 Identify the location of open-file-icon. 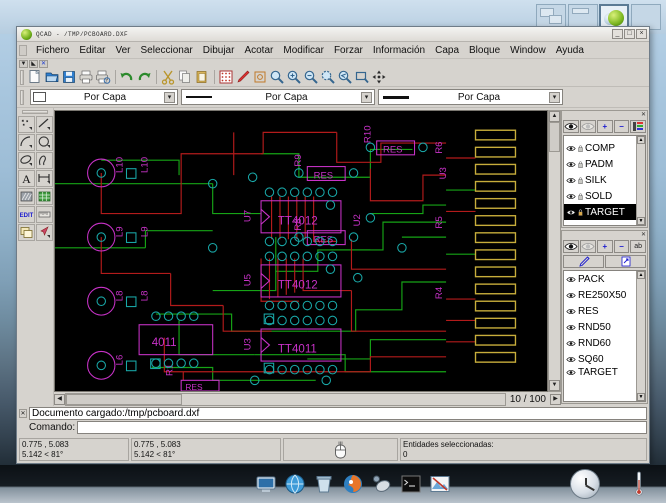
(52, 77).